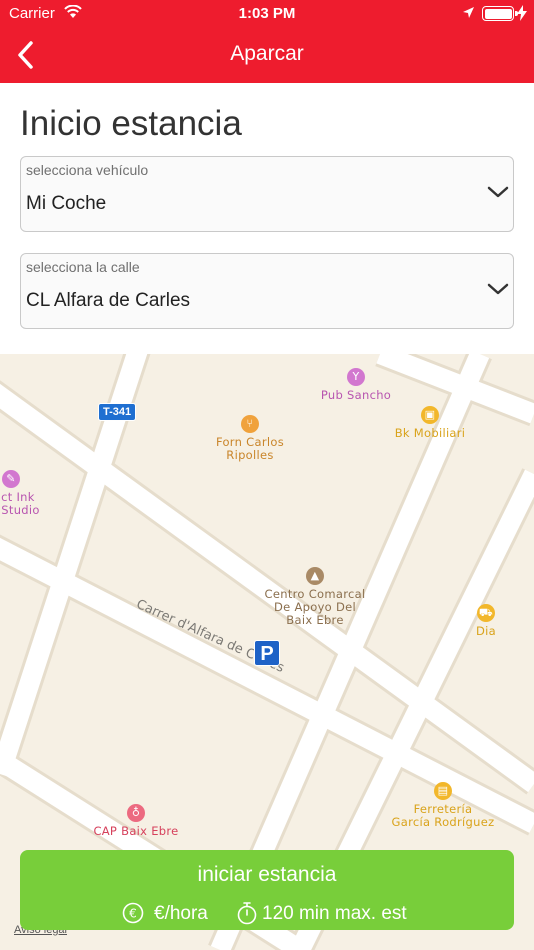  I want to click on cart-icon: ⛟, so click(486, 613).